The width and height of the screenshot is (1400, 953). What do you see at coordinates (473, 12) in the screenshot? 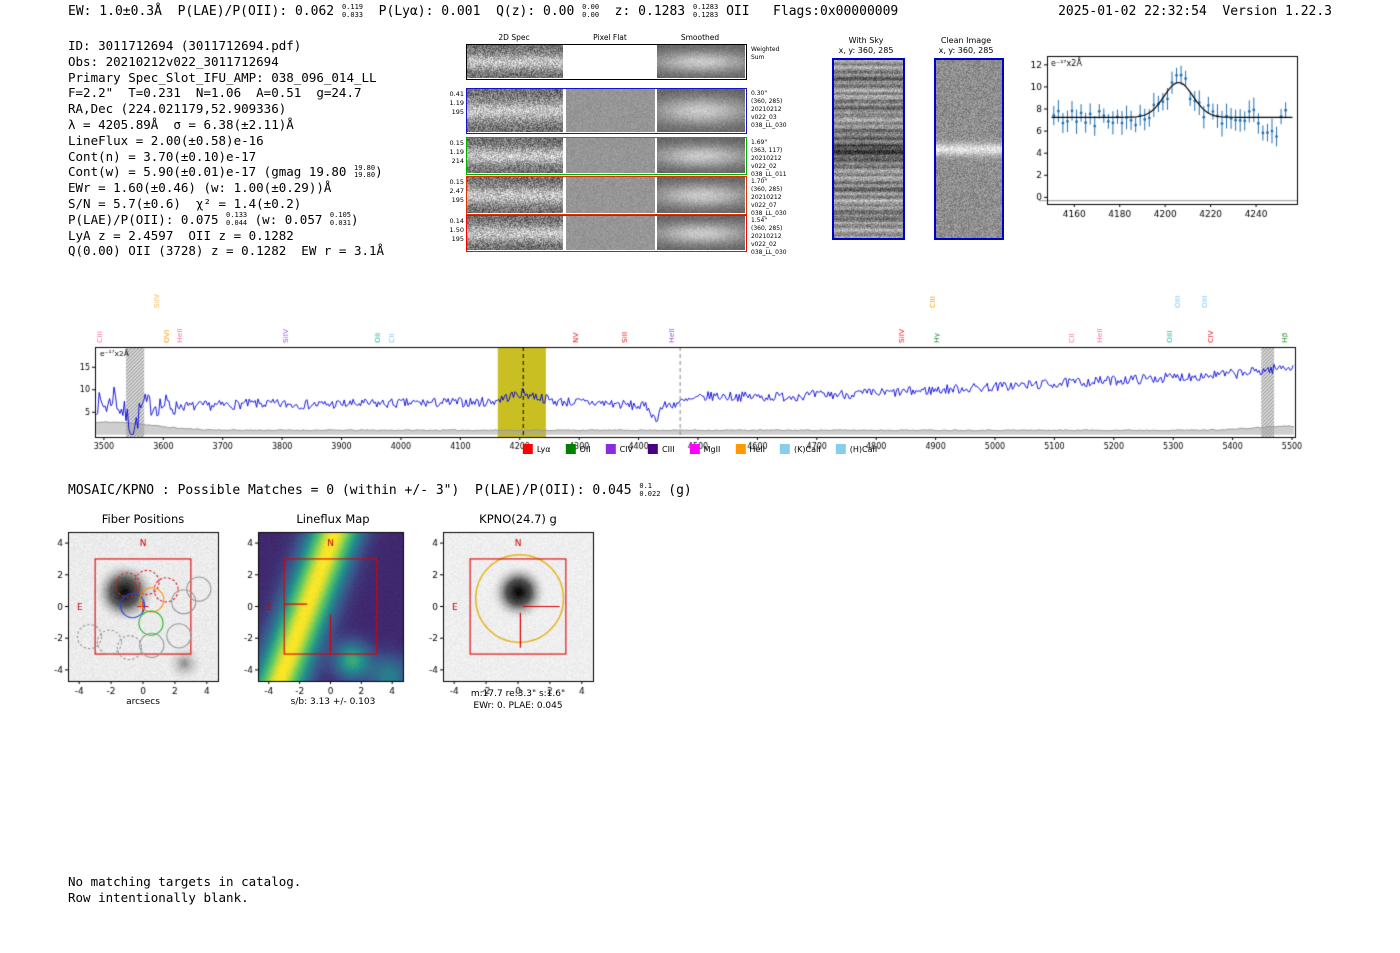
I see `header-plya-text: P(Lyα): 0.001 Q(z): 0.00` at bounding box center [473, 12].